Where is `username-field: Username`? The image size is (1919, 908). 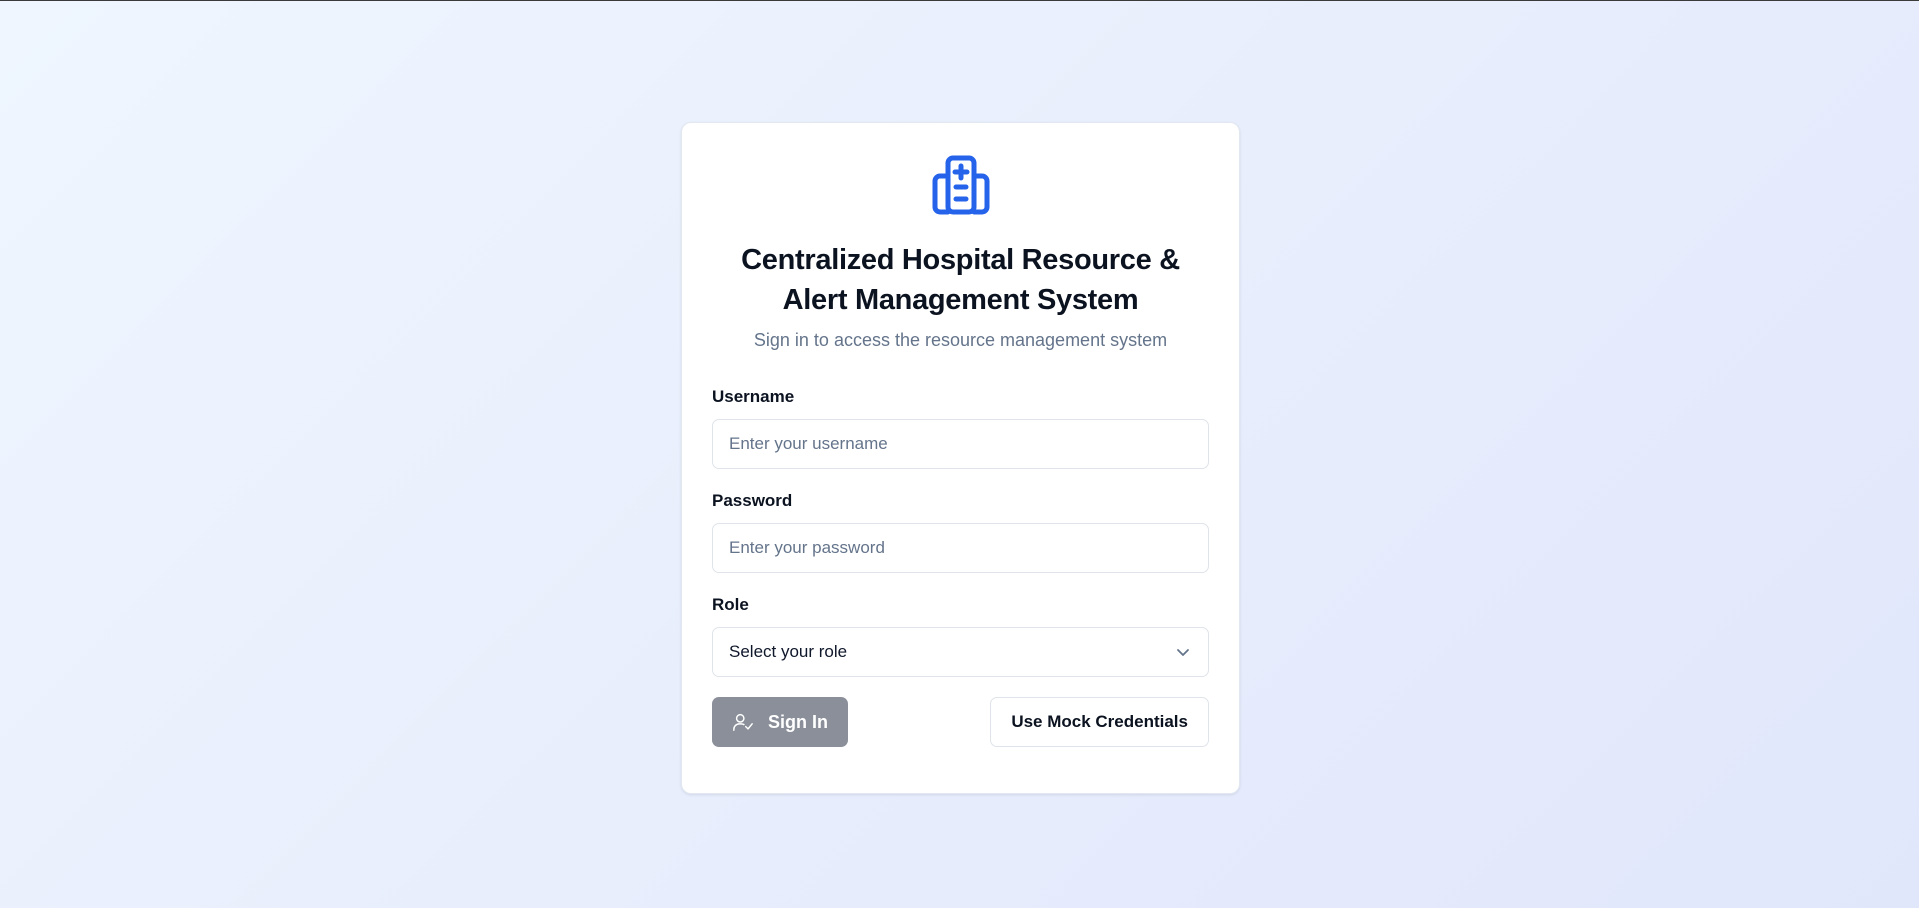
username-field: Username is located at coordinates (960, 428).